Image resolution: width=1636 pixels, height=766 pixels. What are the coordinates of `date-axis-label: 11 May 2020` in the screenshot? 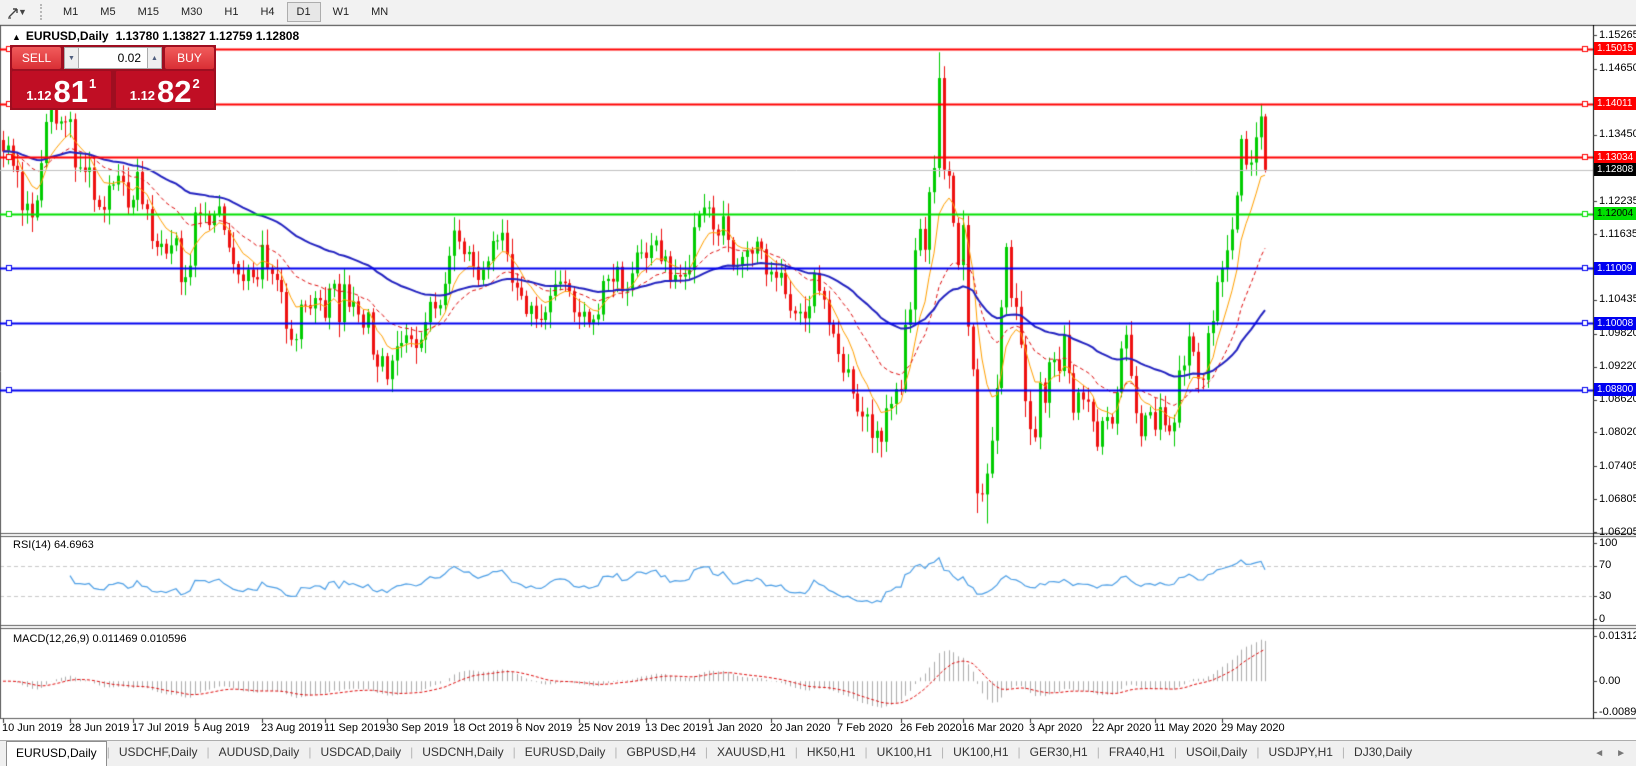 It's located at (1185, 728).